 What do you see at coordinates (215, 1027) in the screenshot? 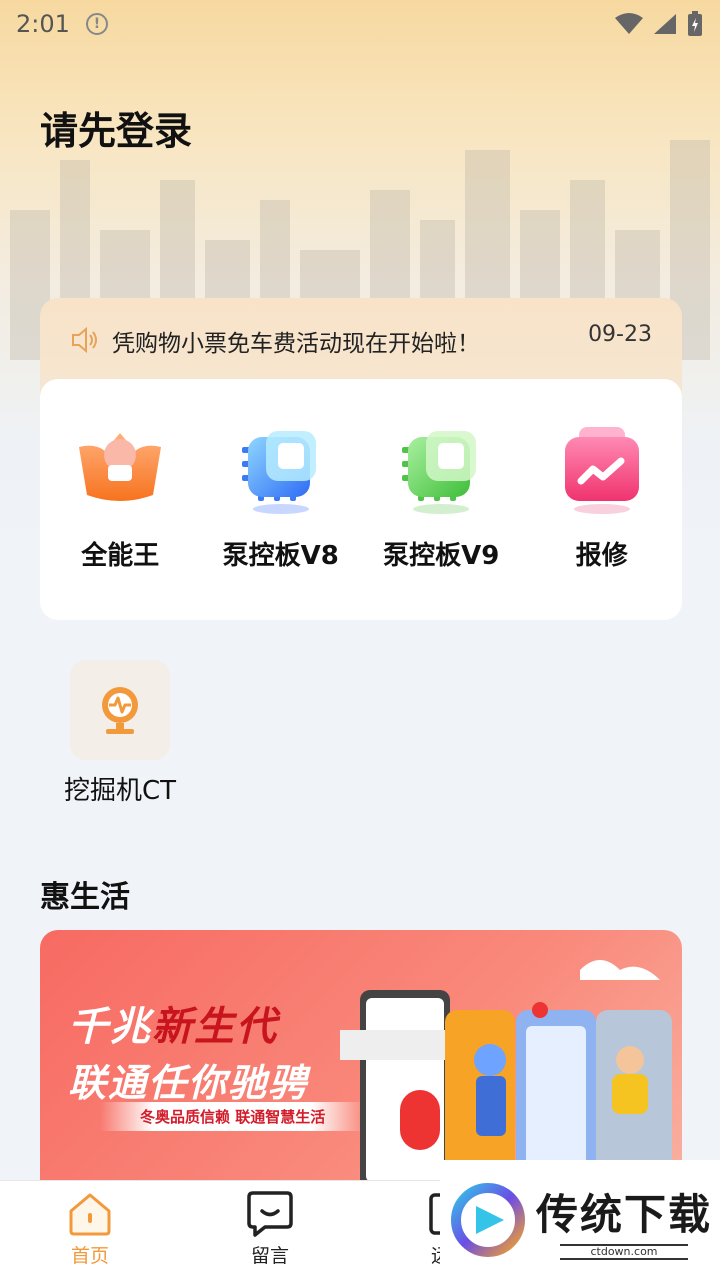
I see `banner-headline-part2: 新生代` at bounding box center [215, 1027].